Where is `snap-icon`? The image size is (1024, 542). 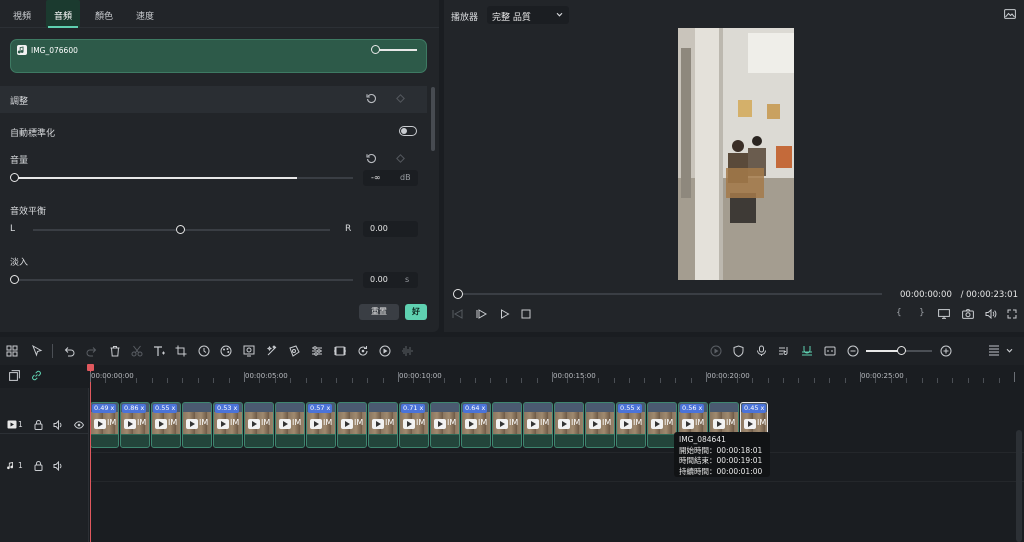 snap-icon is located at coordinates (807, 351).